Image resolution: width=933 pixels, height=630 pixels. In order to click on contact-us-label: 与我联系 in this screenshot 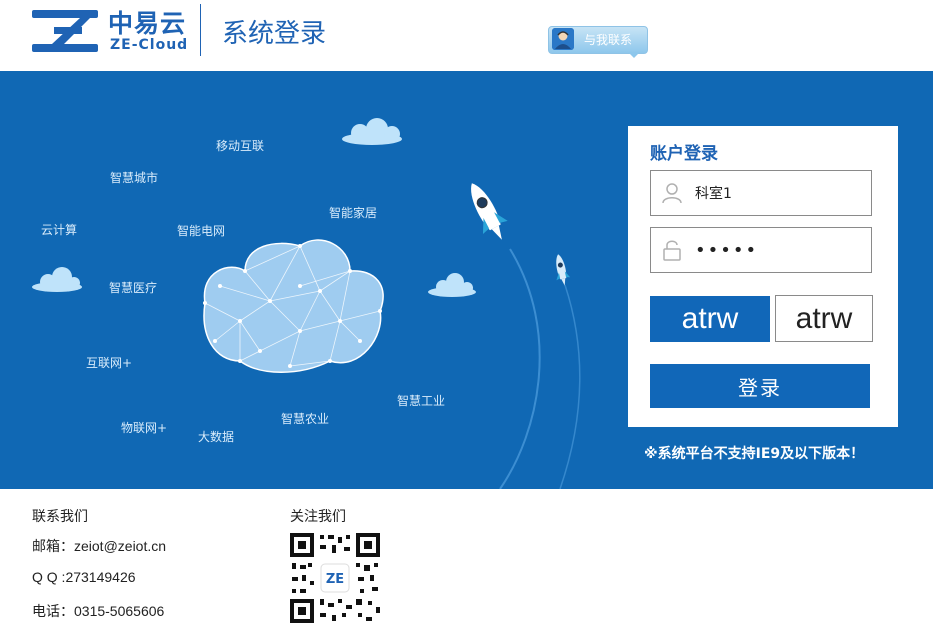, I will do `click(608, 40)`.